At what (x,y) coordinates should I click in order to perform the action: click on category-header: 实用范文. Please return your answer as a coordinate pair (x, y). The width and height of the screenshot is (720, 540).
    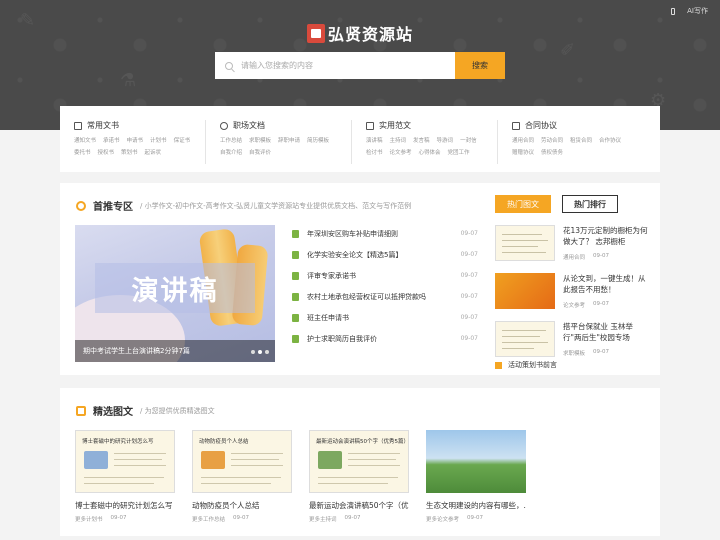
    Looking at the image, I should click on (431, 125).